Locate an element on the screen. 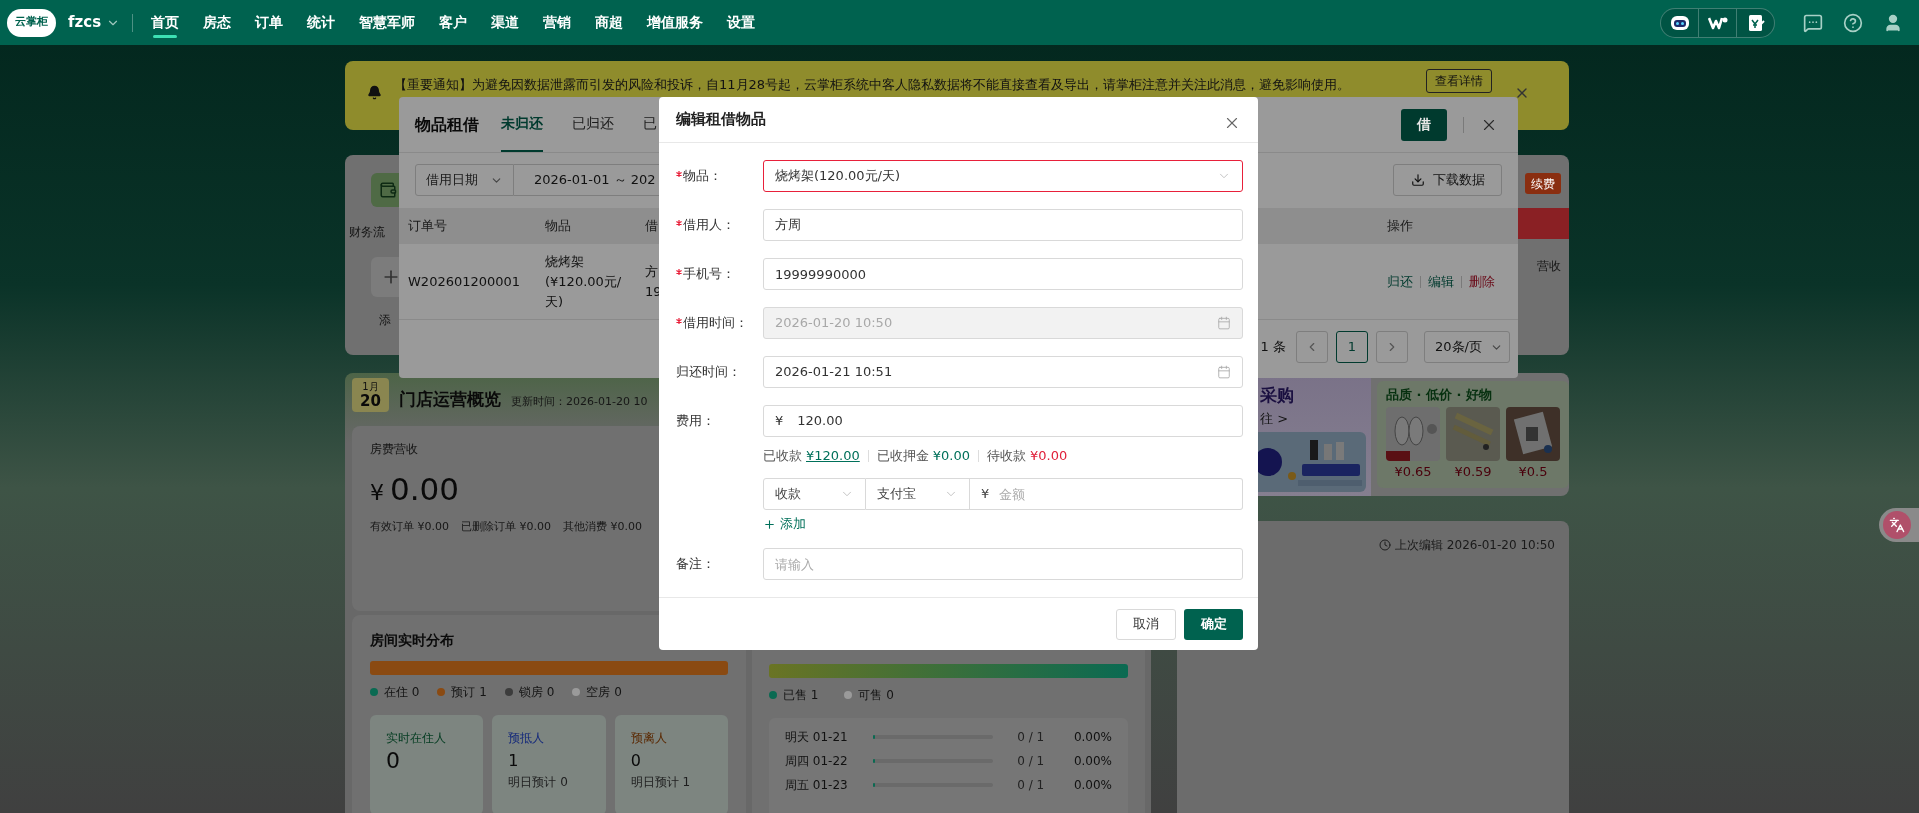 The height and width of the screenshot is (813, 1919). action-link: 删除 is located at coordinates (1482, 281).